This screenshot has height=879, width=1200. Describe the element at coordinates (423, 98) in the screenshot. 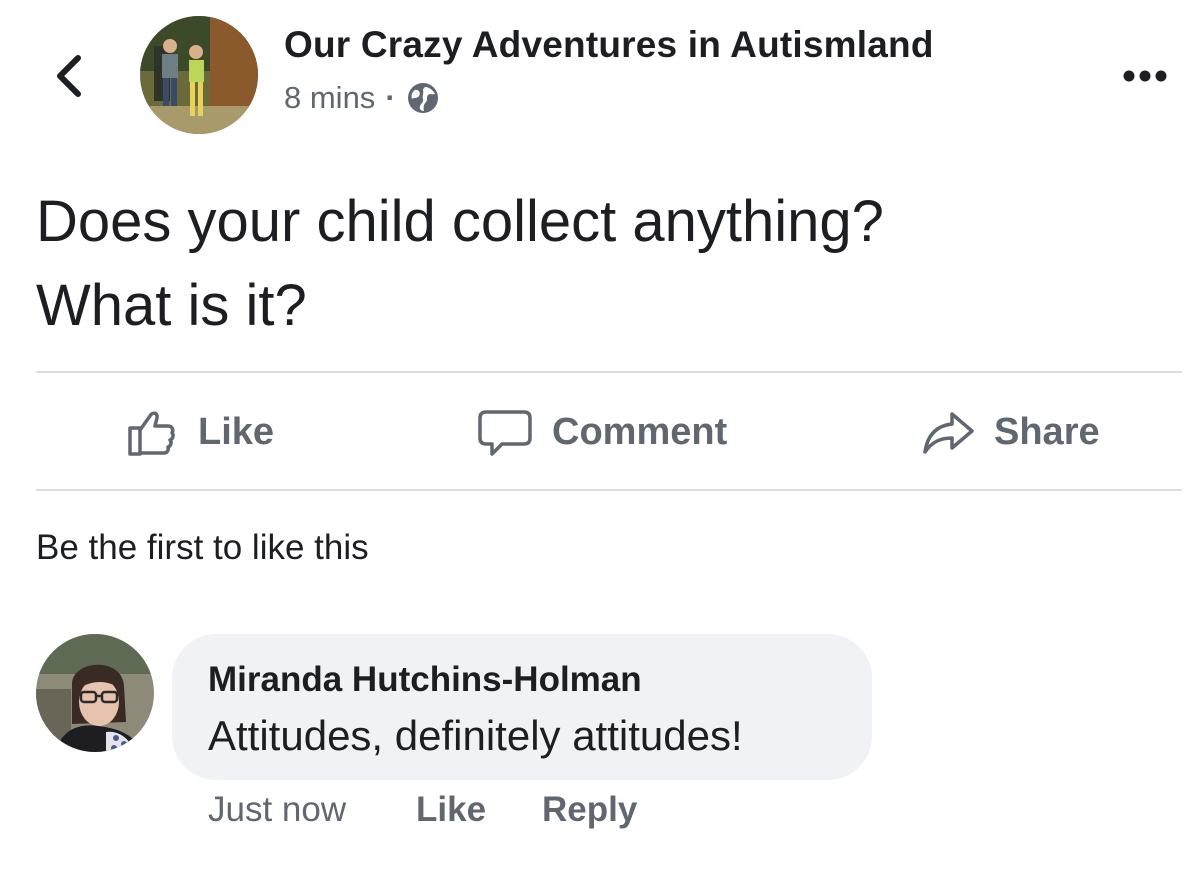

I see `globe-icon` at that location.